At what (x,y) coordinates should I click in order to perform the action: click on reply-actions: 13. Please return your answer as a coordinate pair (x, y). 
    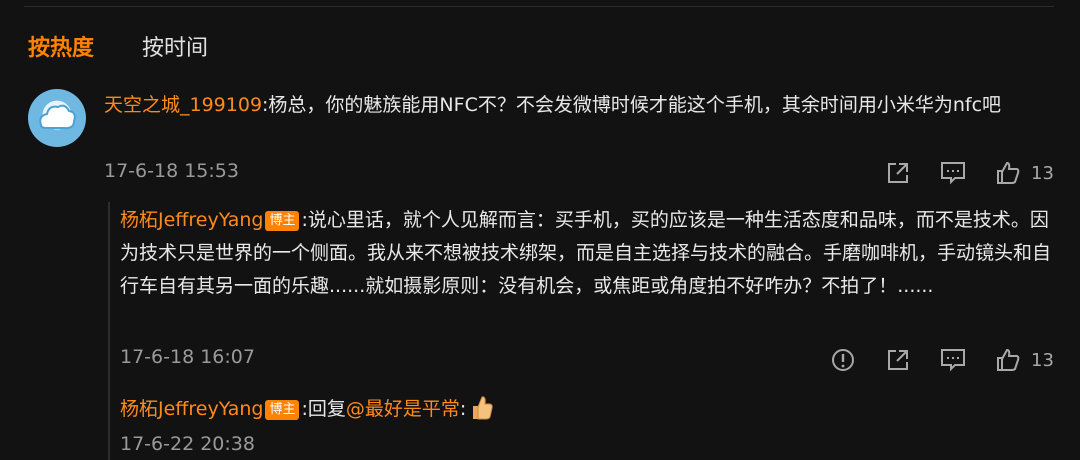
    Looking at the image, I should click on (941, 360).